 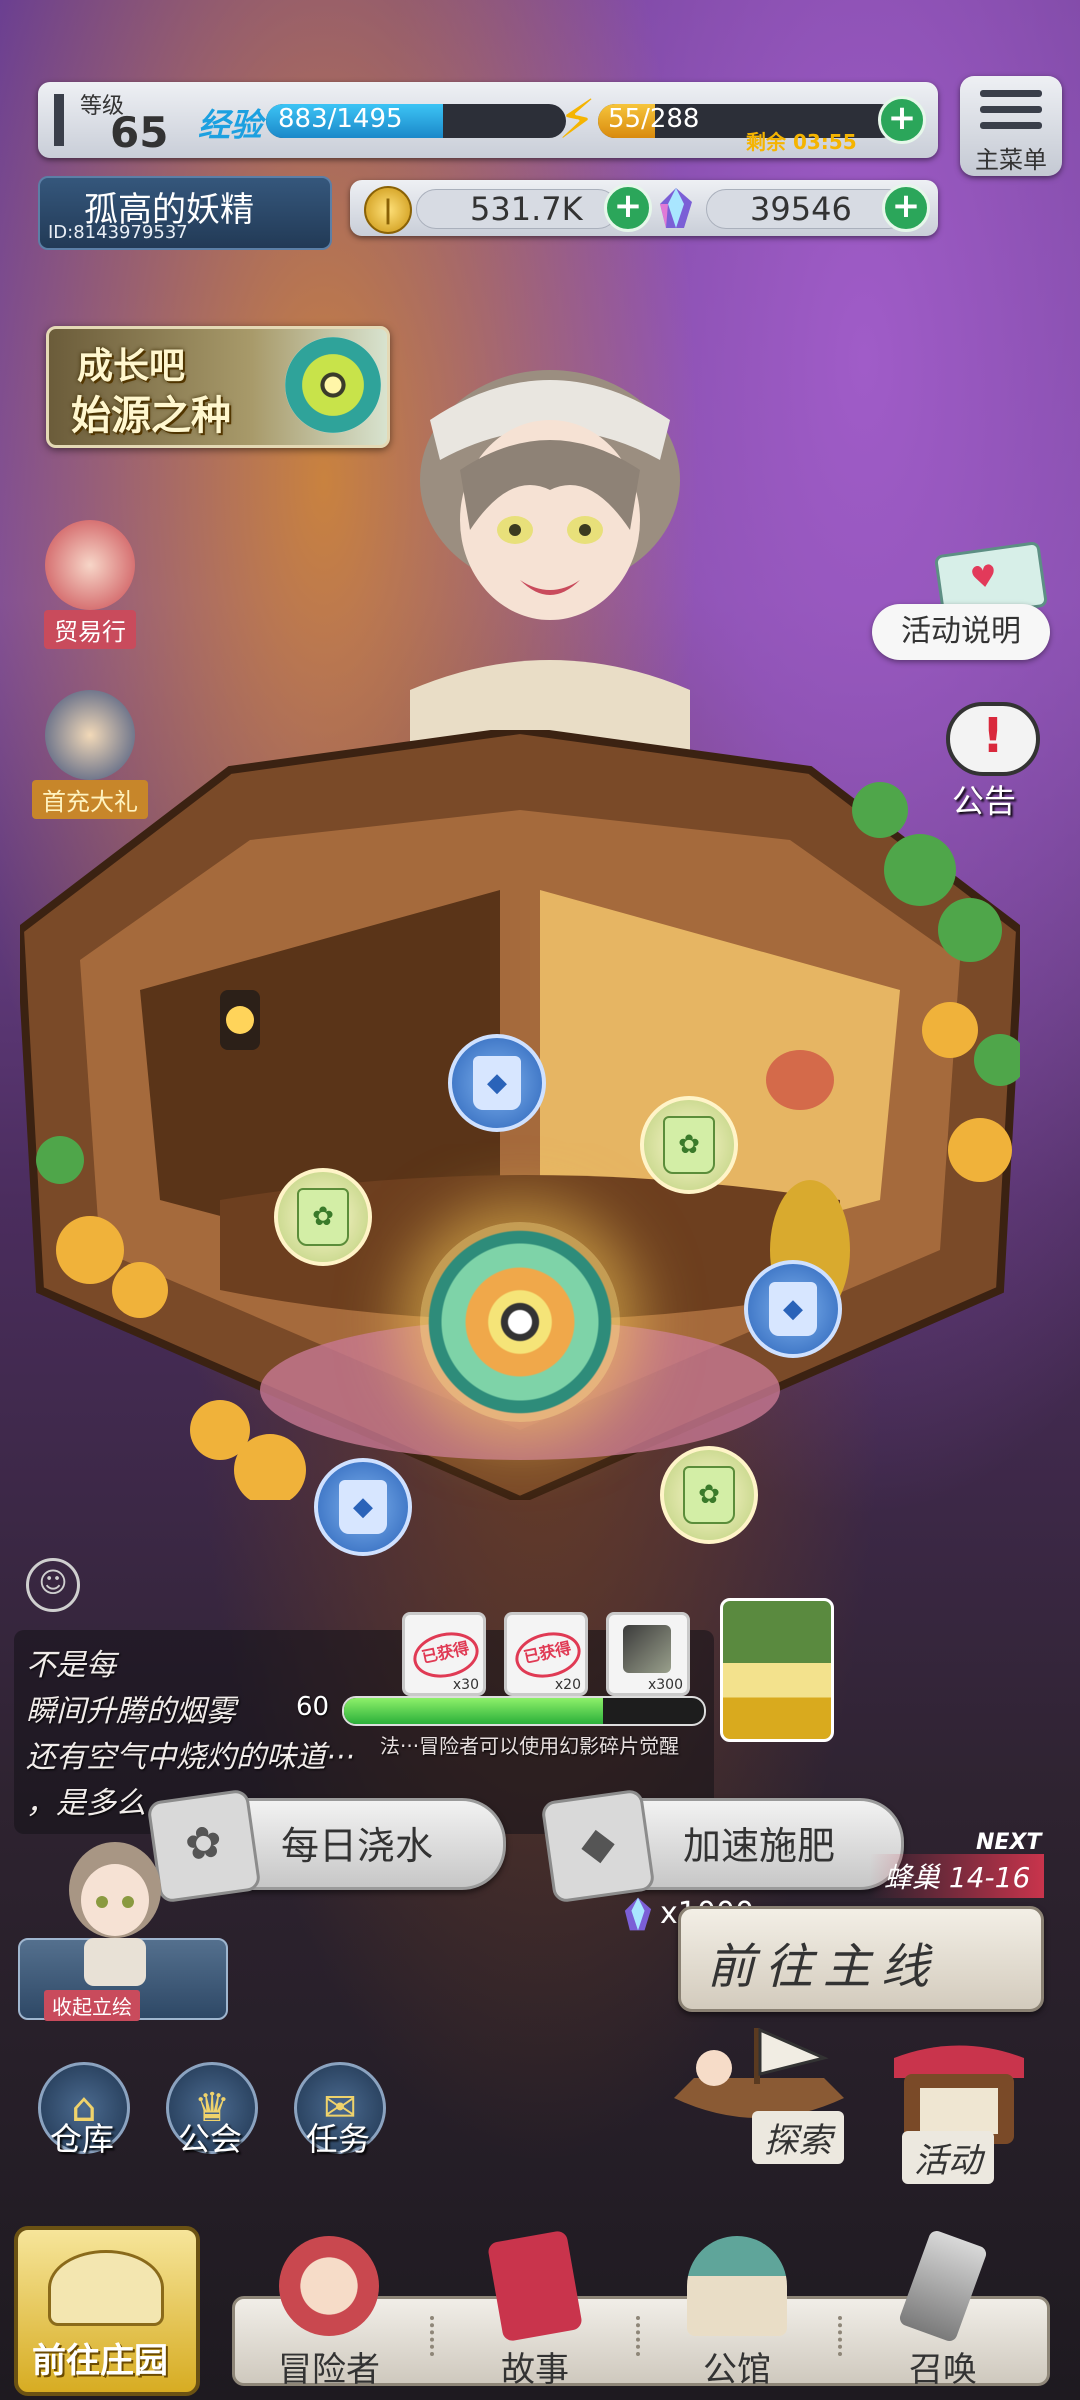 What do you see at coordinates (71, 1665) in the screenshot?
I see `story-line-1: 不是每` at bounding box center [71, 1665].